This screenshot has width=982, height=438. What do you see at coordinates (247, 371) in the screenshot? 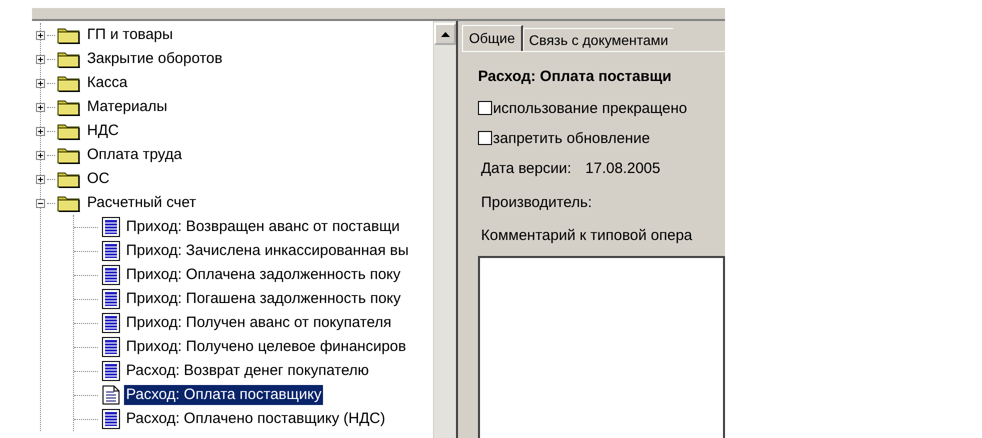
I see `tree-item: Расход: Возврат денег покупателю` at bounding box center [247, 371].